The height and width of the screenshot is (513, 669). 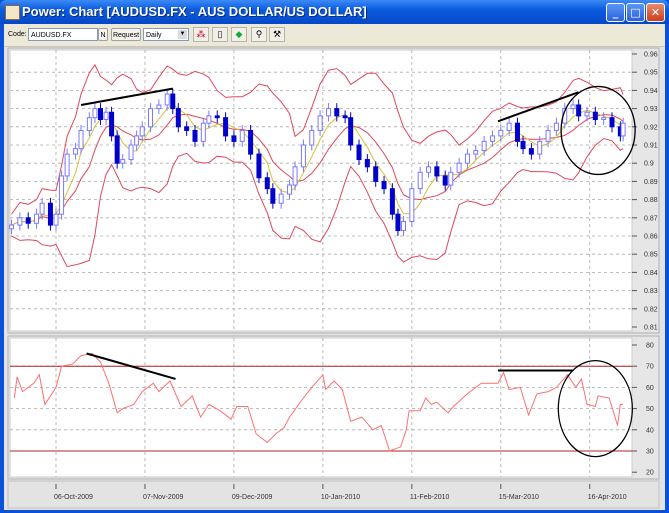 What do you see at coordinates (430, 497) in the screenshot?
I see `date-tick-label: 11-Feb-2010` at bounding box center [430, 497].